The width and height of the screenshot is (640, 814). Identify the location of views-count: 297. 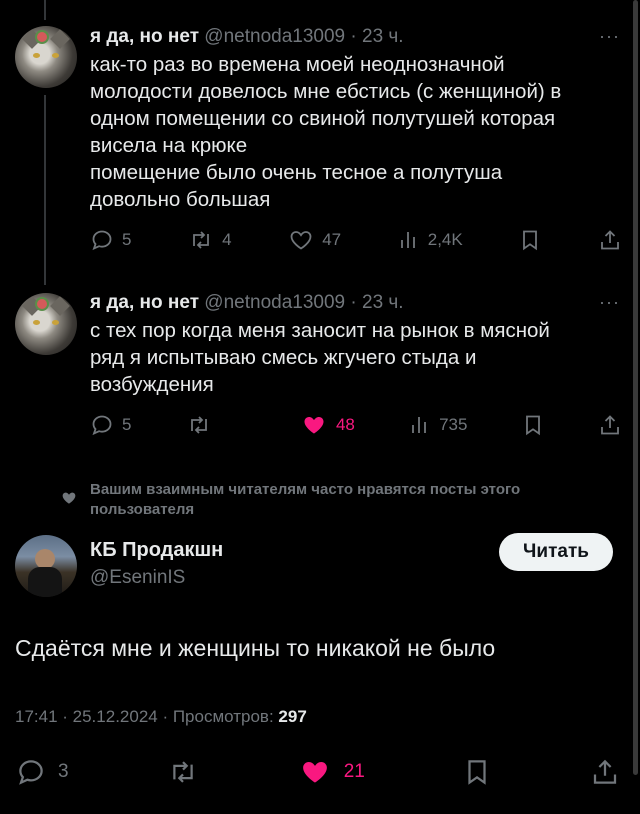
(292, 716).